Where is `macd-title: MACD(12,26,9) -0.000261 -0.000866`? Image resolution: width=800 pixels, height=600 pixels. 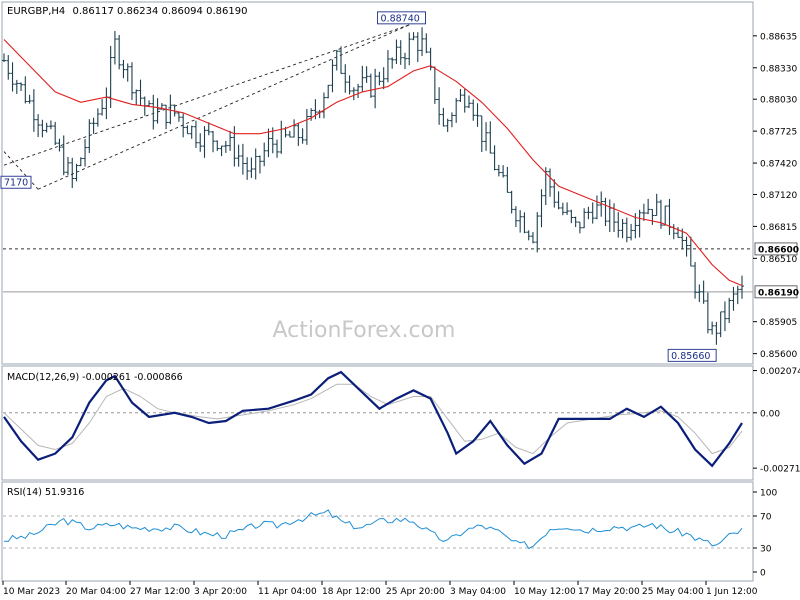 macd-title: MACD(12,26,9) -0.000261 -0.000866 is located at coordinates (95, 377).